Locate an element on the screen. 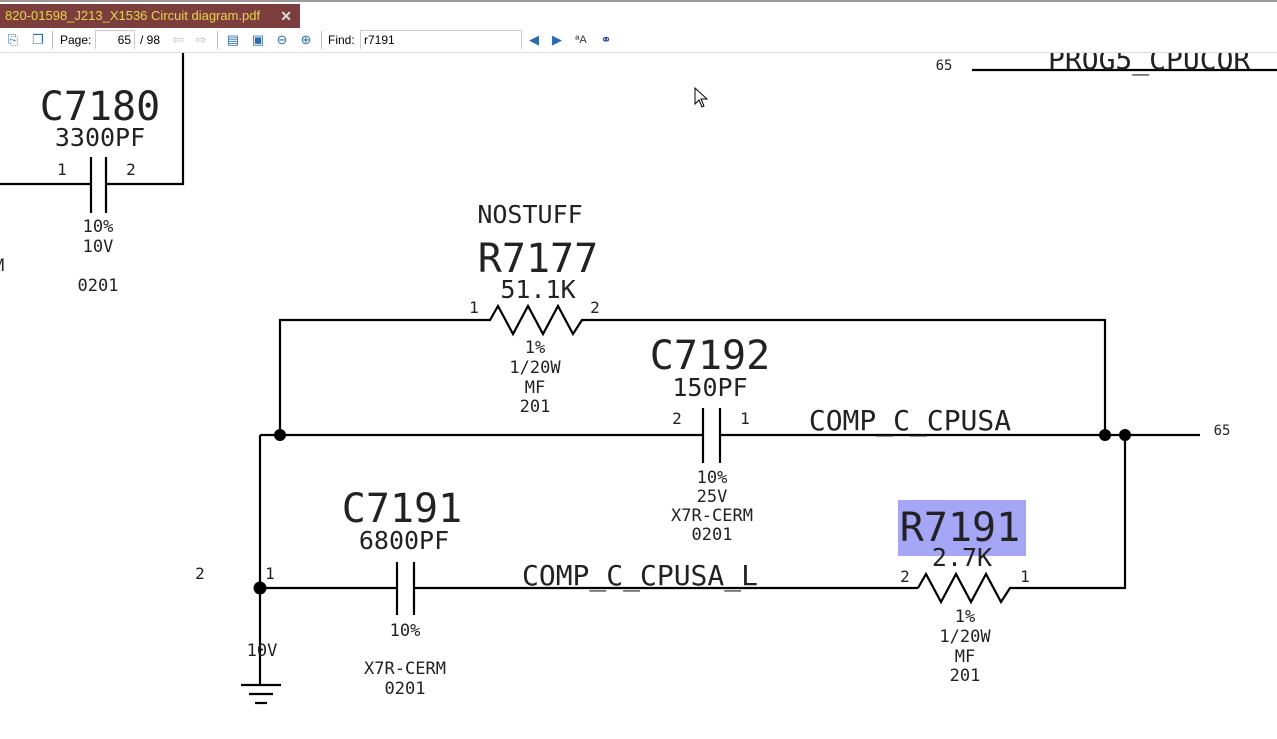  c7192-pin2: 2 is located at coordinates (677, 418).